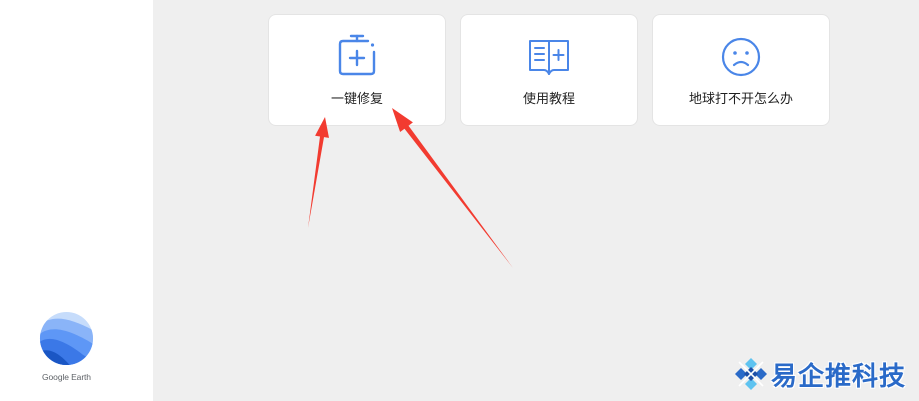 Image resolution: width=919 pixels, height=401 pixels. I want to click on google-earth-label: Google Earth, so click(66, 377).